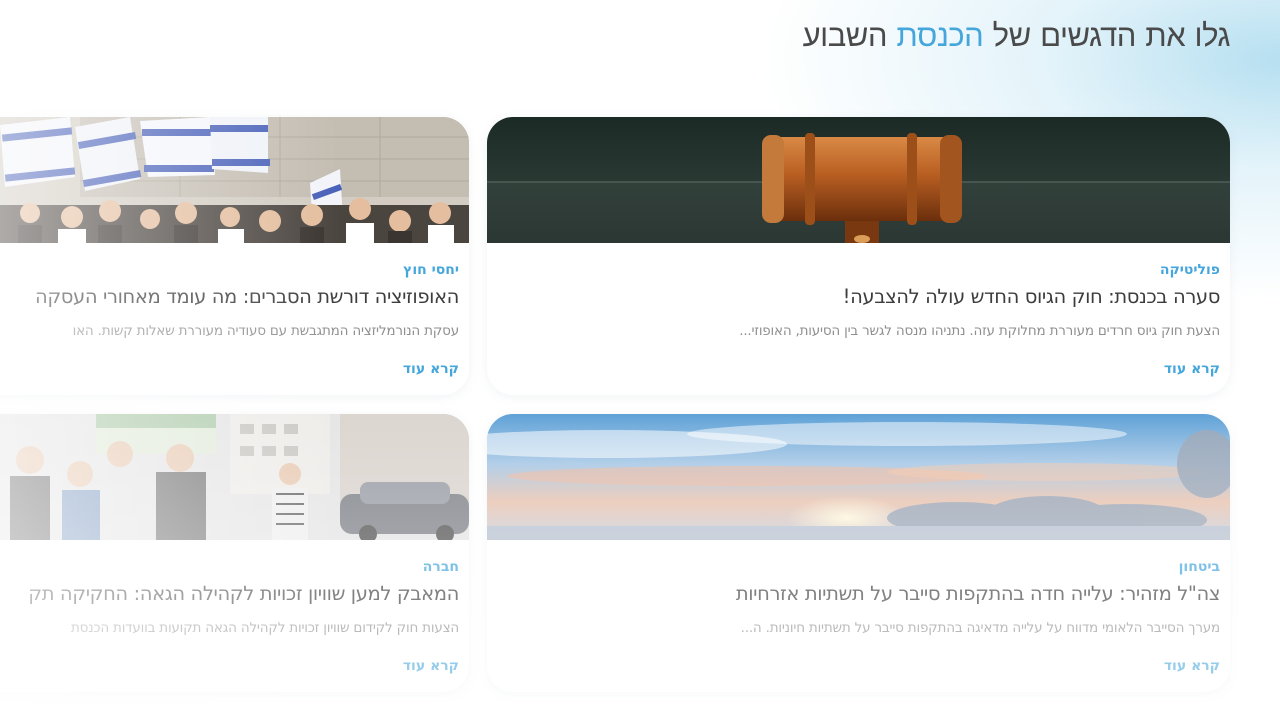 This screenshot has height=720, width=1280. What do you see at coordinates (1107, 36) in the screenshot?
I see `heading-text-start: גלו את הדגשים של` at bounding box center [1107, 36].